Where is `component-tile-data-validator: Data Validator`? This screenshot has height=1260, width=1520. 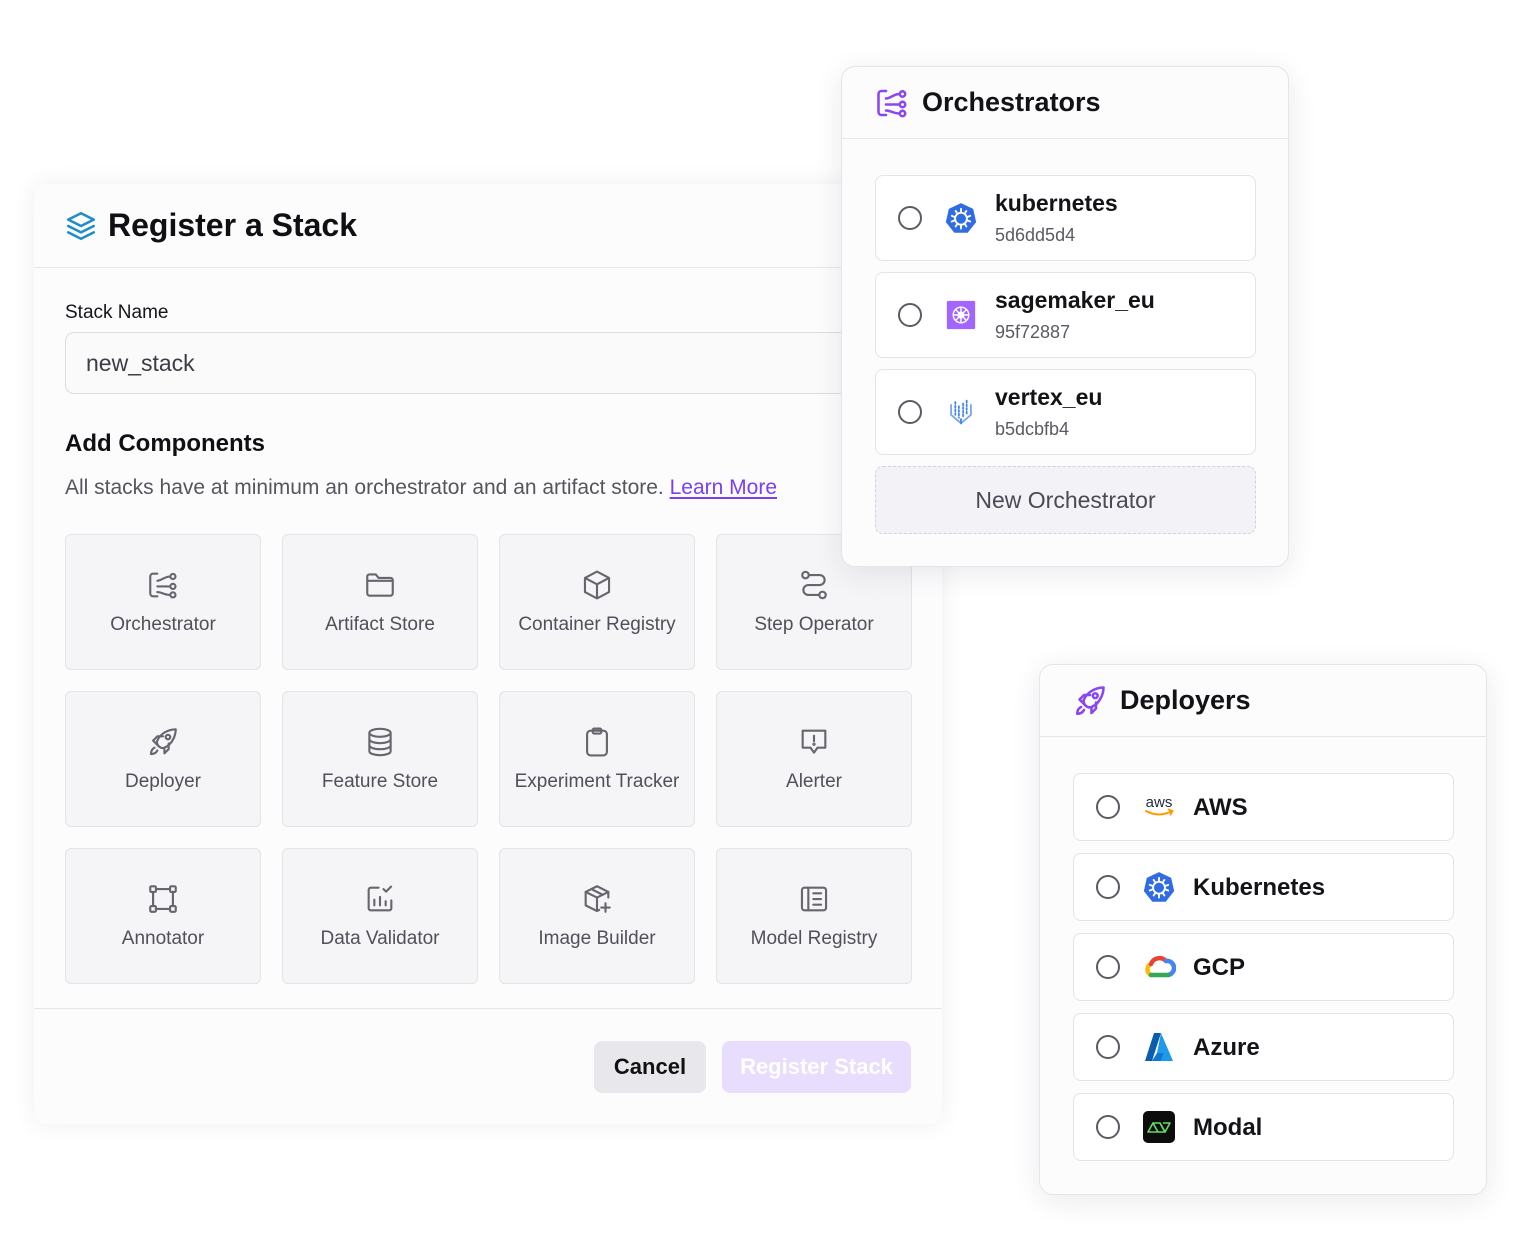
component-tile-data-validator: Data Validator is located at coordinates (380, 916).